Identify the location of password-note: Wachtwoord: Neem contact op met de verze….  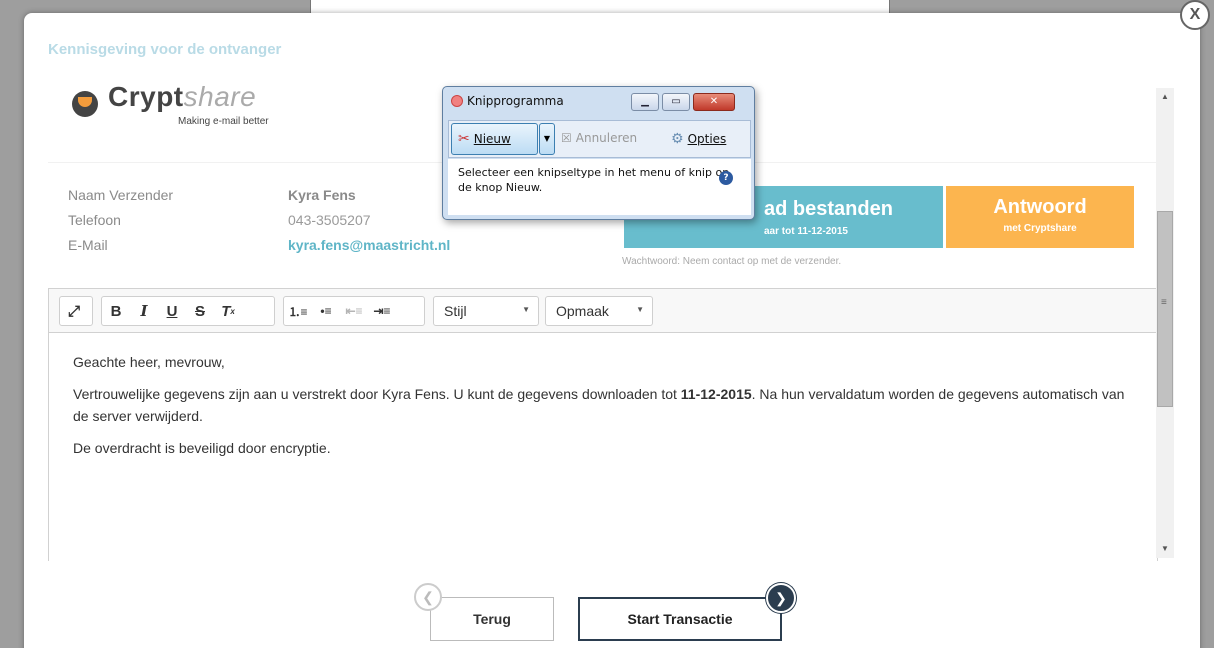
(732, 261).